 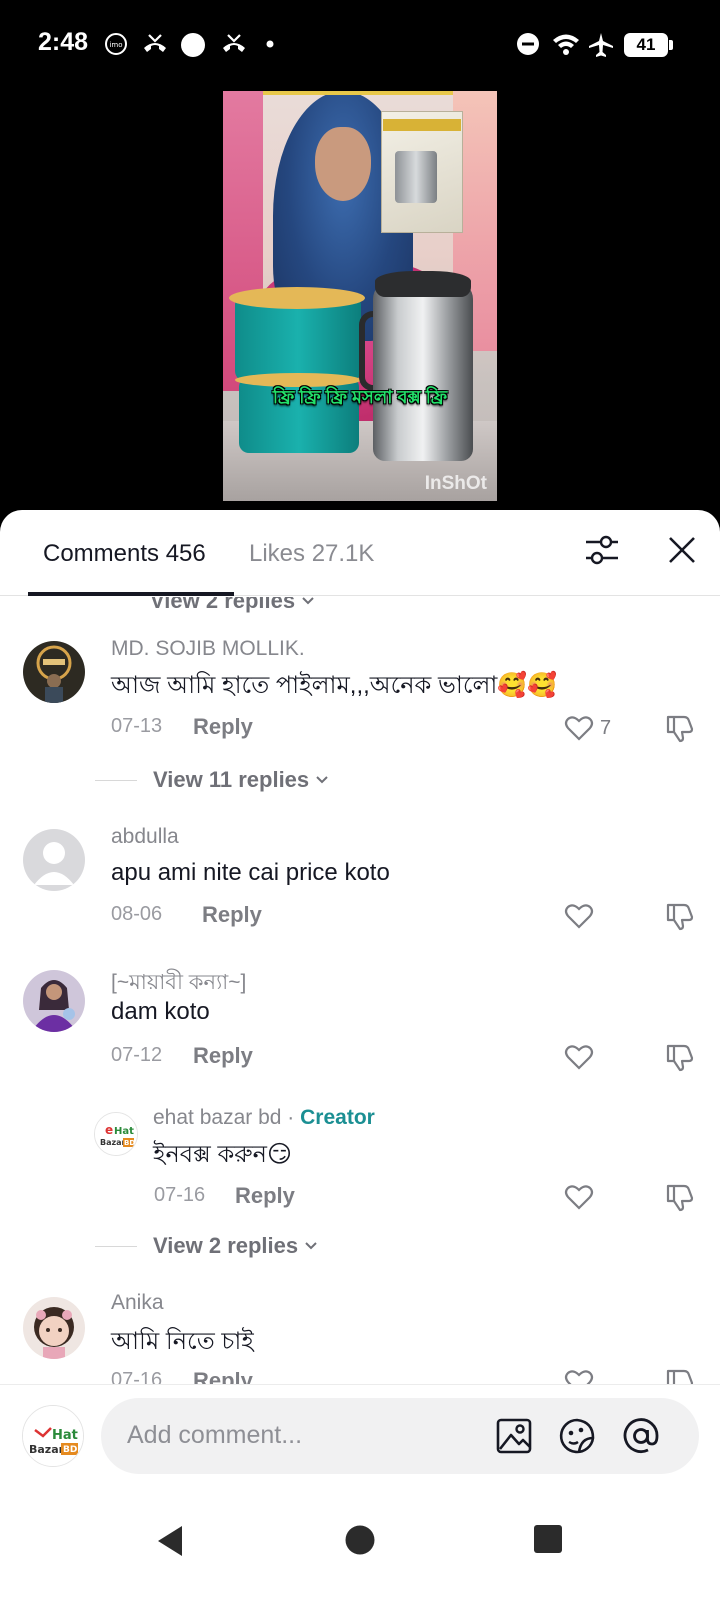 What do you see at coordinates (47, 1449) in the screenshot?
I see `logo-line2: Bazar` at bounding box center [47, 1449].